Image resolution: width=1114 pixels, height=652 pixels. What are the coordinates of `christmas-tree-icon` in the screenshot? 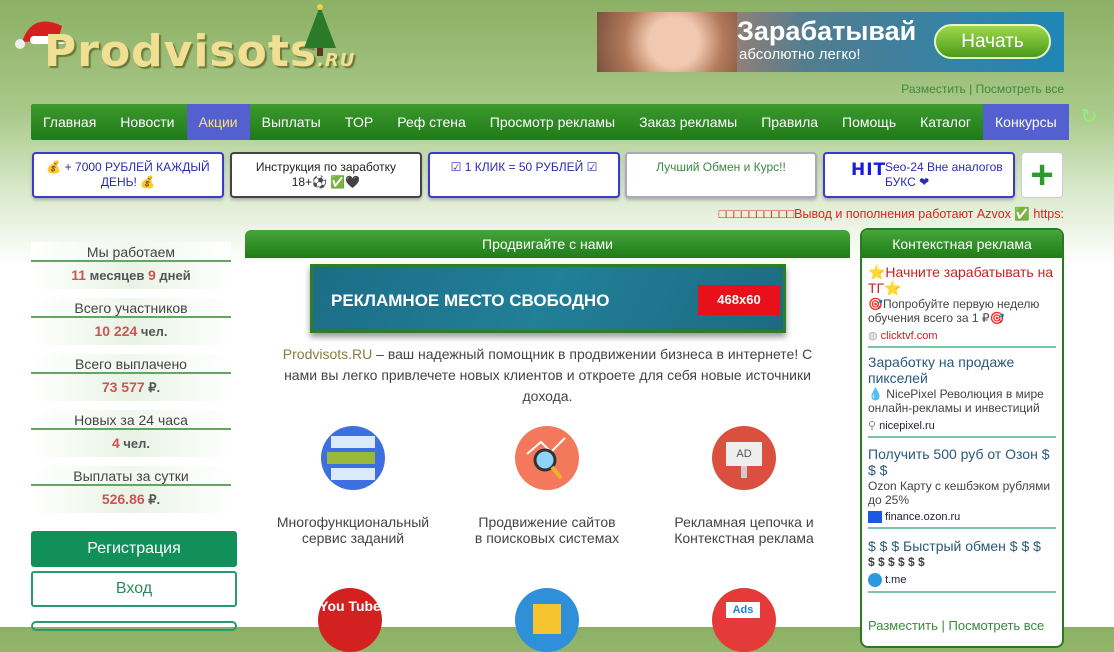 It's located at (320, 30).